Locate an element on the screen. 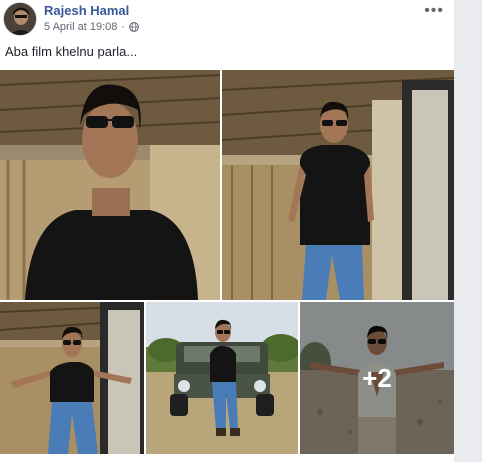 The image size is (482, 462). author-name: Rajesh Hamal is located at coordinates (86, 10).